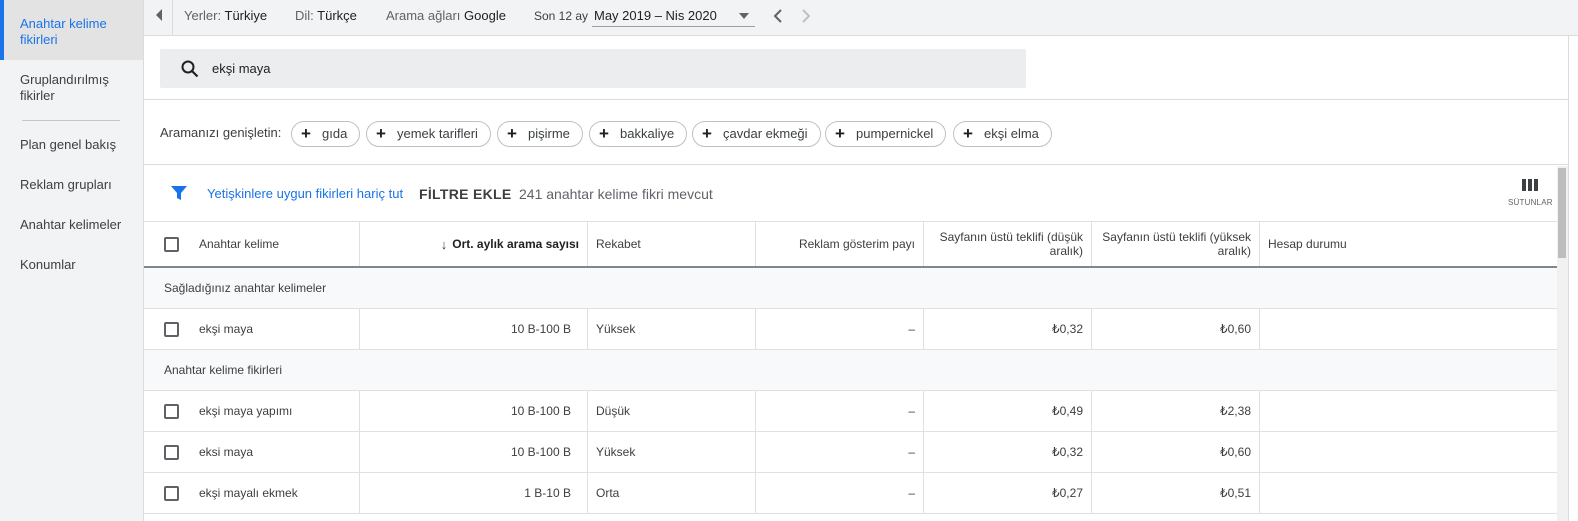 This screenshot has height=521, width=1578. I want to click on search-input: ekşi maya, so click(593, 68).